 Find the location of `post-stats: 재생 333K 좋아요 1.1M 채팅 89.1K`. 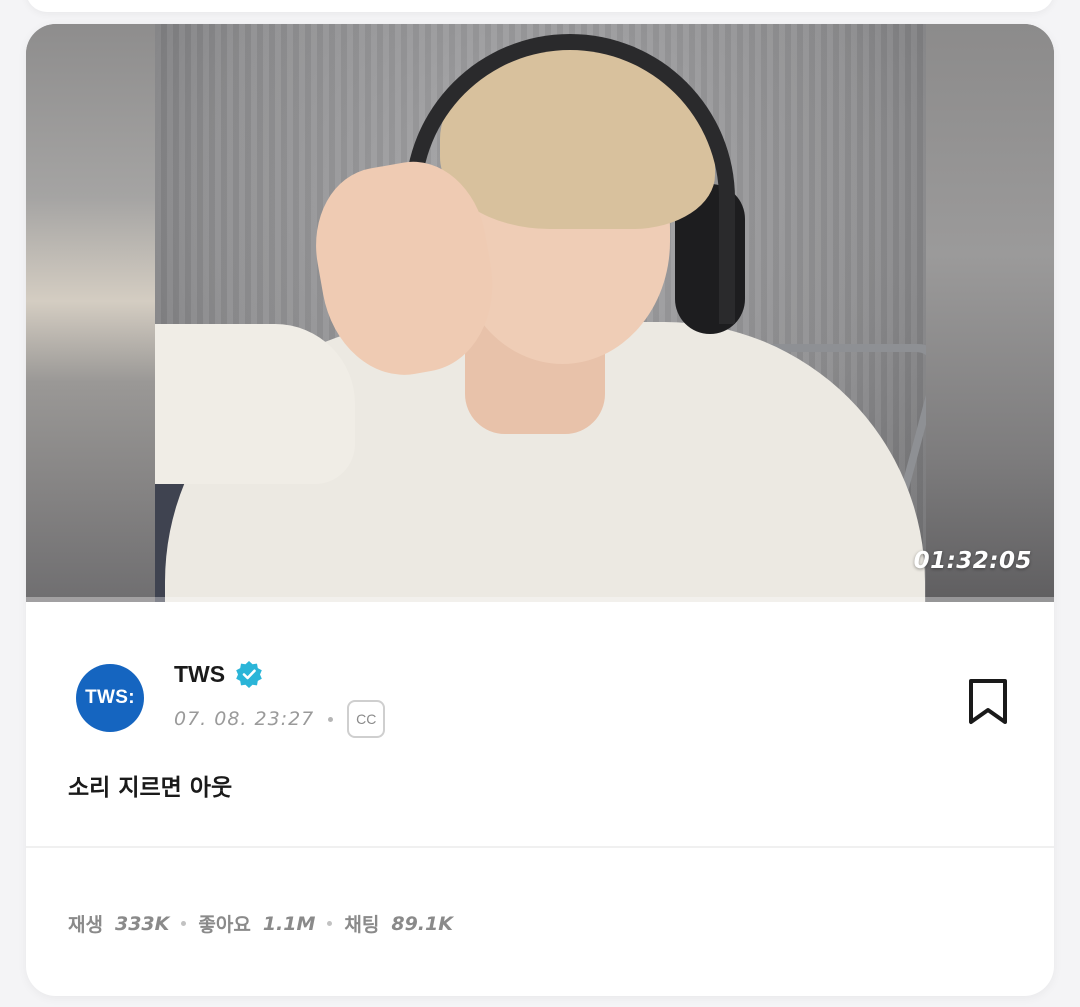

post-stats: 재생 333K 좋아요 1.1M 채팅 89.1K is located at coordinates (260, 923).